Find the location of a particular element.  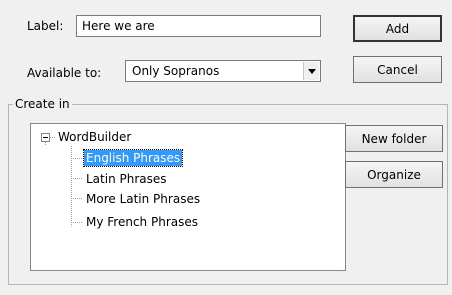

label-caption: Label: is located at coordinates (45, 26).